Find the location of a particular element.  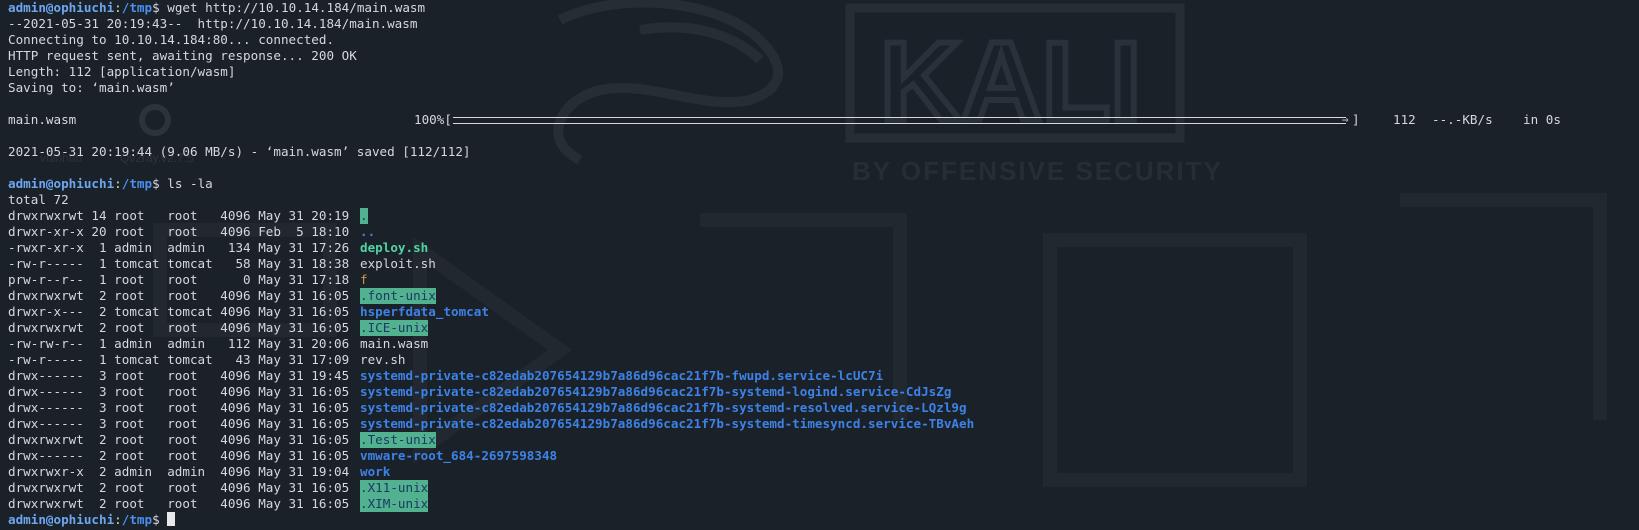

ls-entry-name: hsperfdata_tomcat is located at coordinates (424, 311).